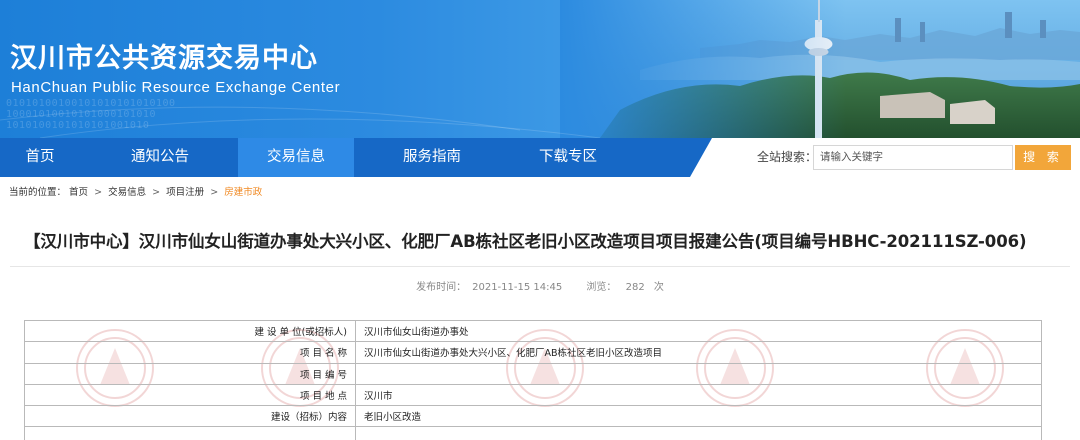 This screenshot has width=1080, height=440. I want to click on nav-item-notices: 通知公告, so click(160, 157).